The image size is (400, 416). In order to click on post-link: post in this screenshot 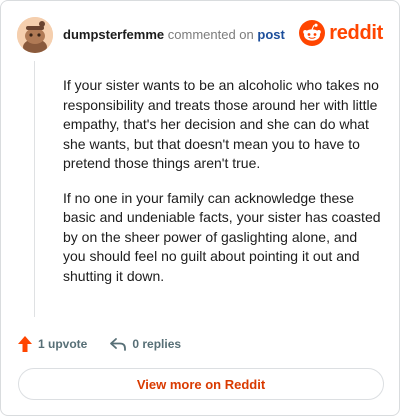, I will do `click(270, 34)`.